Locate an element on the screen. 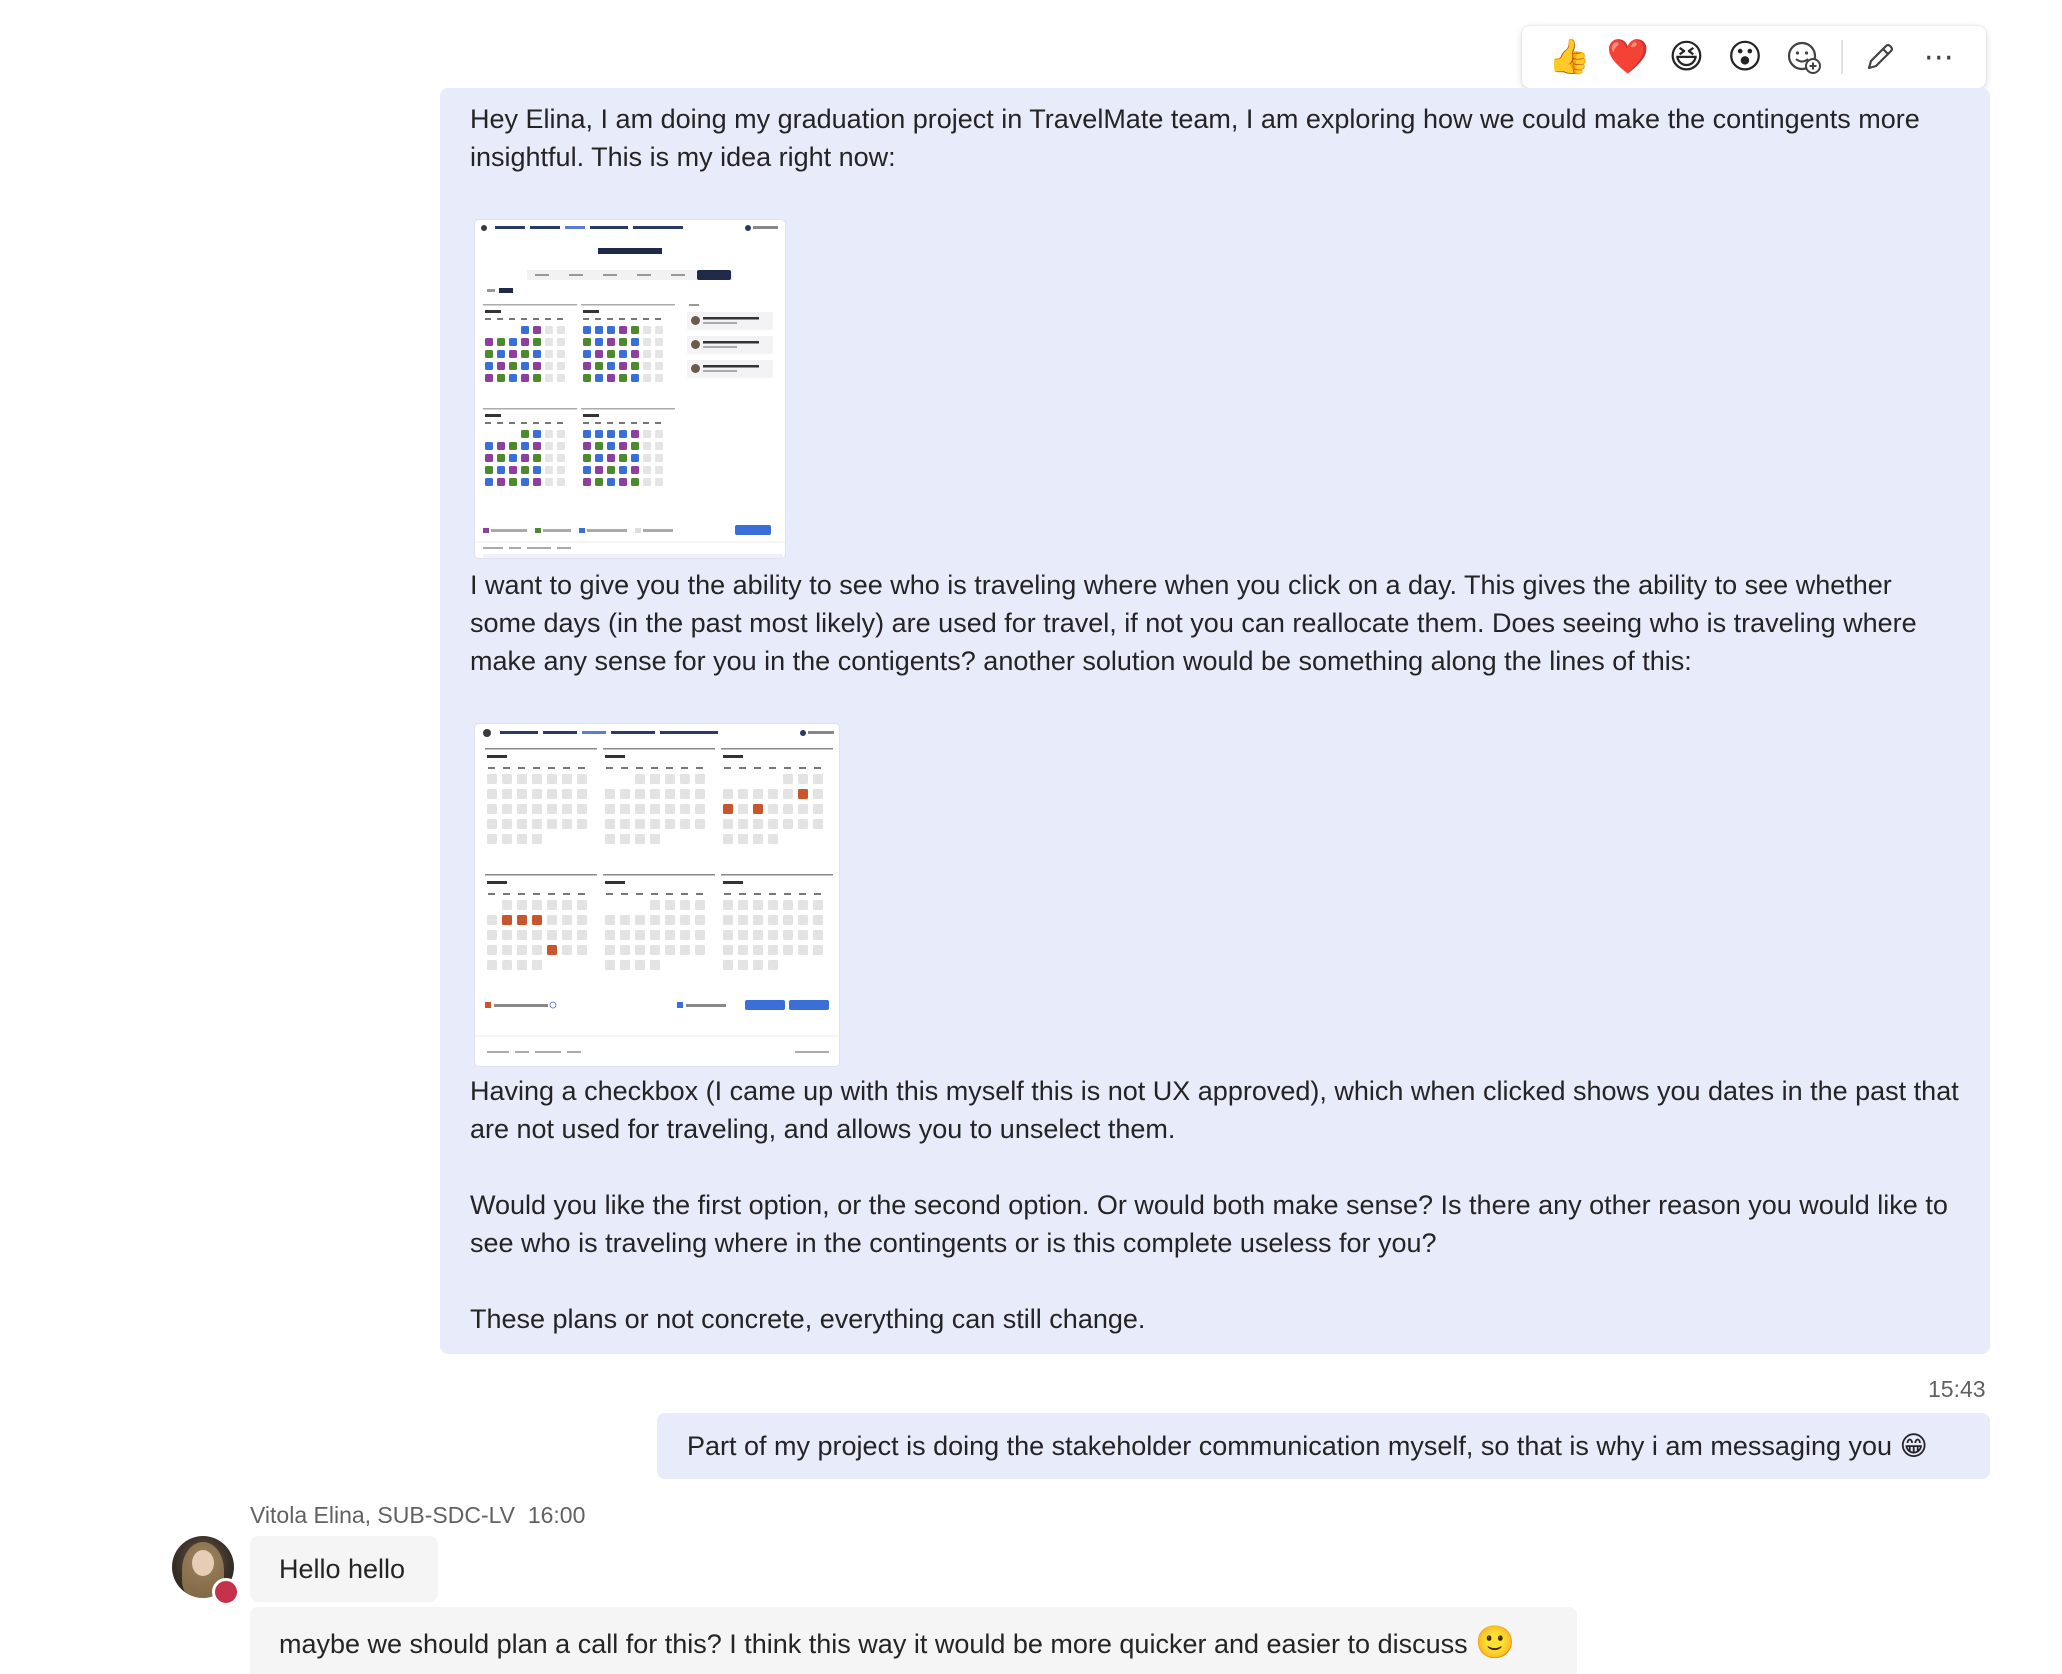 The image size is (2062, 1674). surprised-reaction-button: 😮 is located at coordinates (1745, 57).